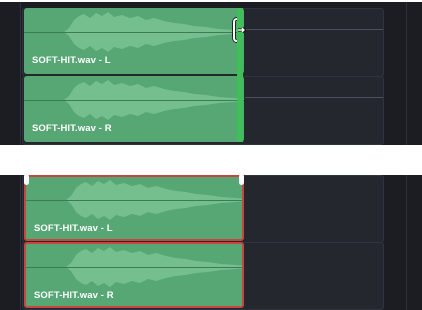  What do you see at coordinates (239, 30) in the screenshot?
I see `trim-cursor-icon` at bounding box center [239, 30].